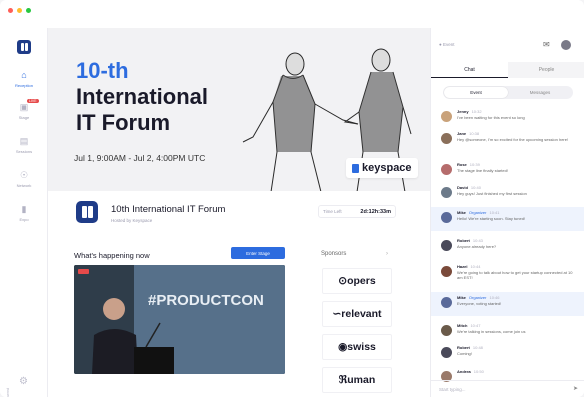  I want to click on message-author: Jenny 10:32, so click(469, 111).